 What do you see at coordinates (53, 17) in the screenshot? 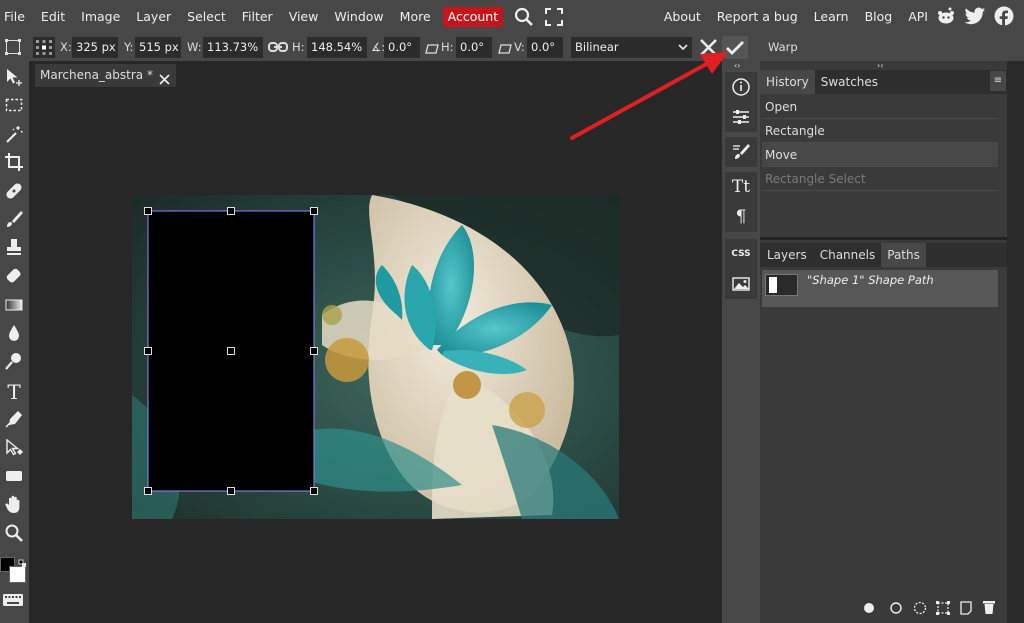
I see `menu-edit: Edit` at bounding box center [53, 17].